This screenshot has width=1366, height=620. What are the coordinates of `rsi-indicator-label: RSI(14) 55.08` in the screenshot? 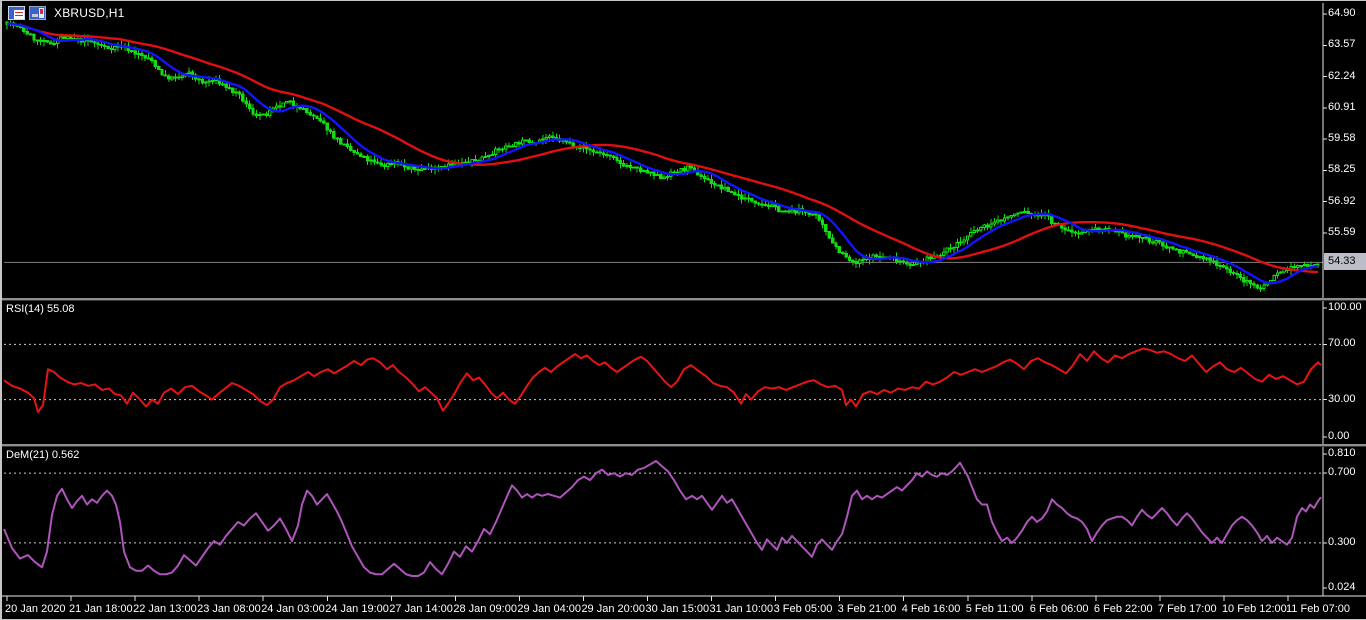 It's located at (40, 309).